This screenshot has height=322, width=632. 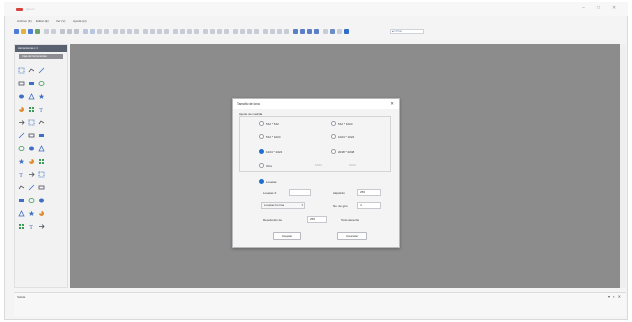 I want to click on new-file-icon, so click(x=16, y=31).